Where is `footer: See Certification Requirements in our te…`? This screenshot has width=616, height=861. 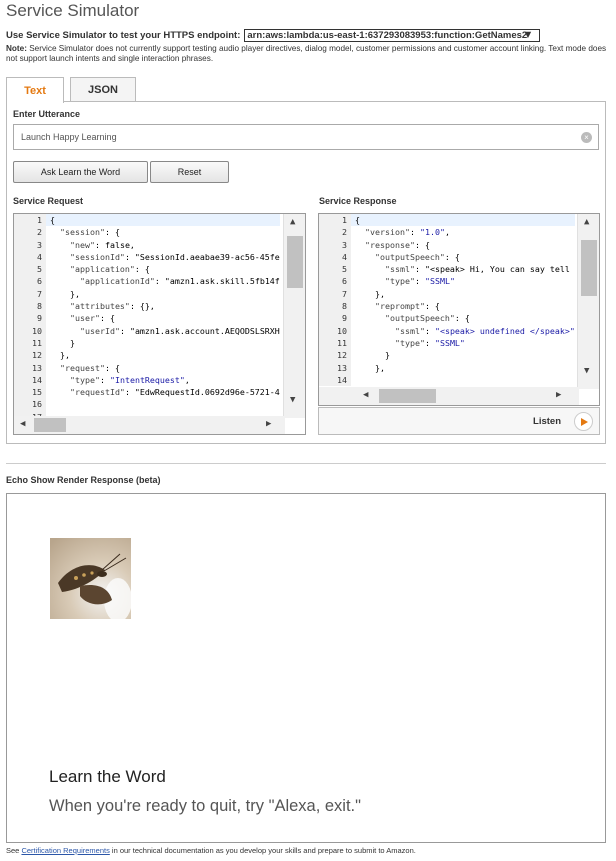
footer: See Certification Requirements in our te… is located at coordinates (211, 850).